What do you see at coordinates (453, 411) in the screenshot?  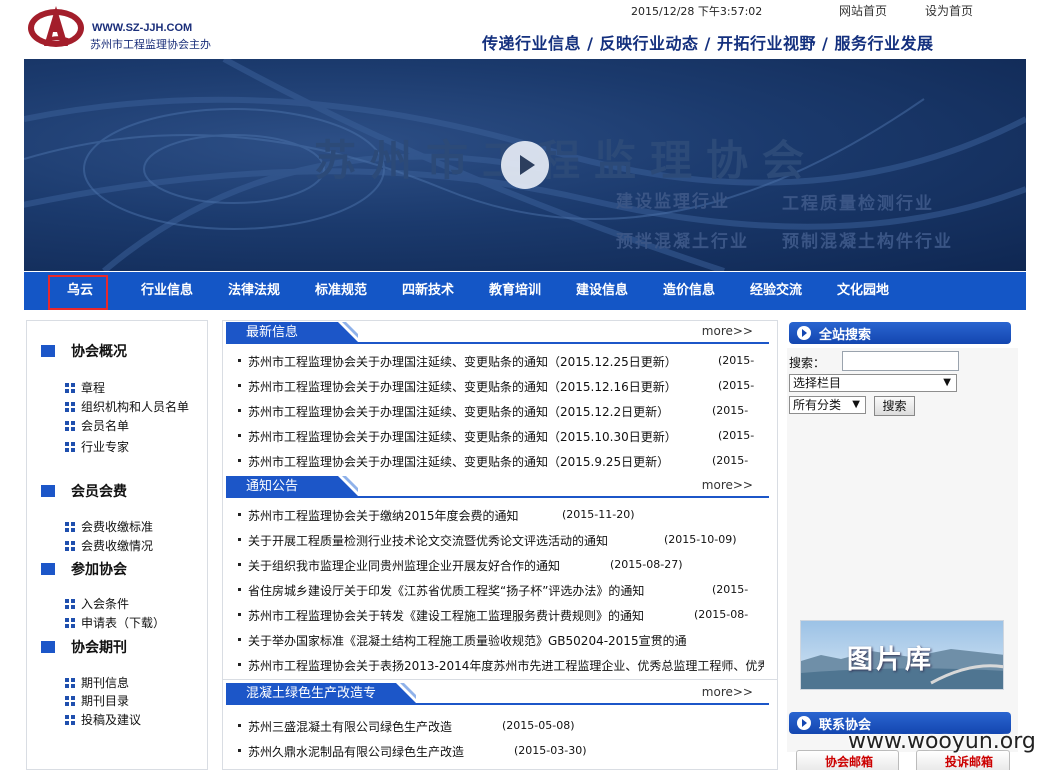 I see `news-row: 苏州市工程监理协会关于办理国注延续、变更贴条的通知（2015.12.2日更新）` at bounding box center [453, 411].